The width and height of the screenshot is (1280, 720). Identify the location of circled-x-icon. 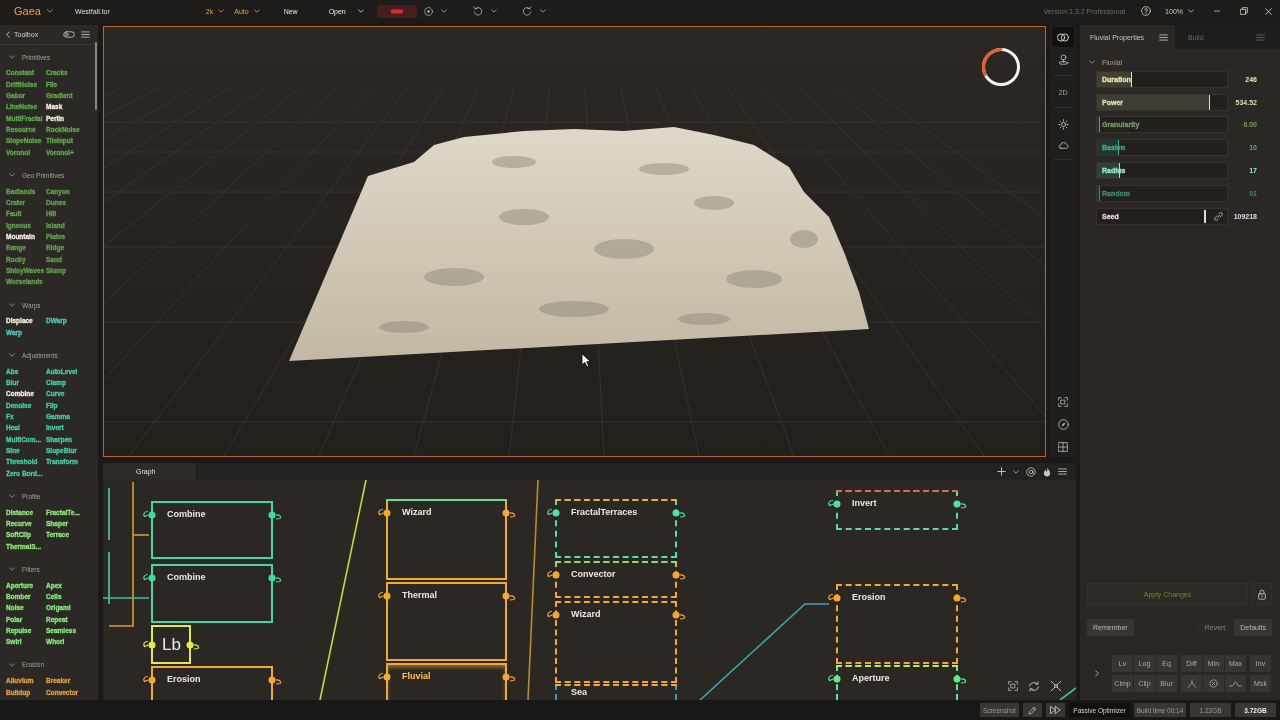
(1213, 683).